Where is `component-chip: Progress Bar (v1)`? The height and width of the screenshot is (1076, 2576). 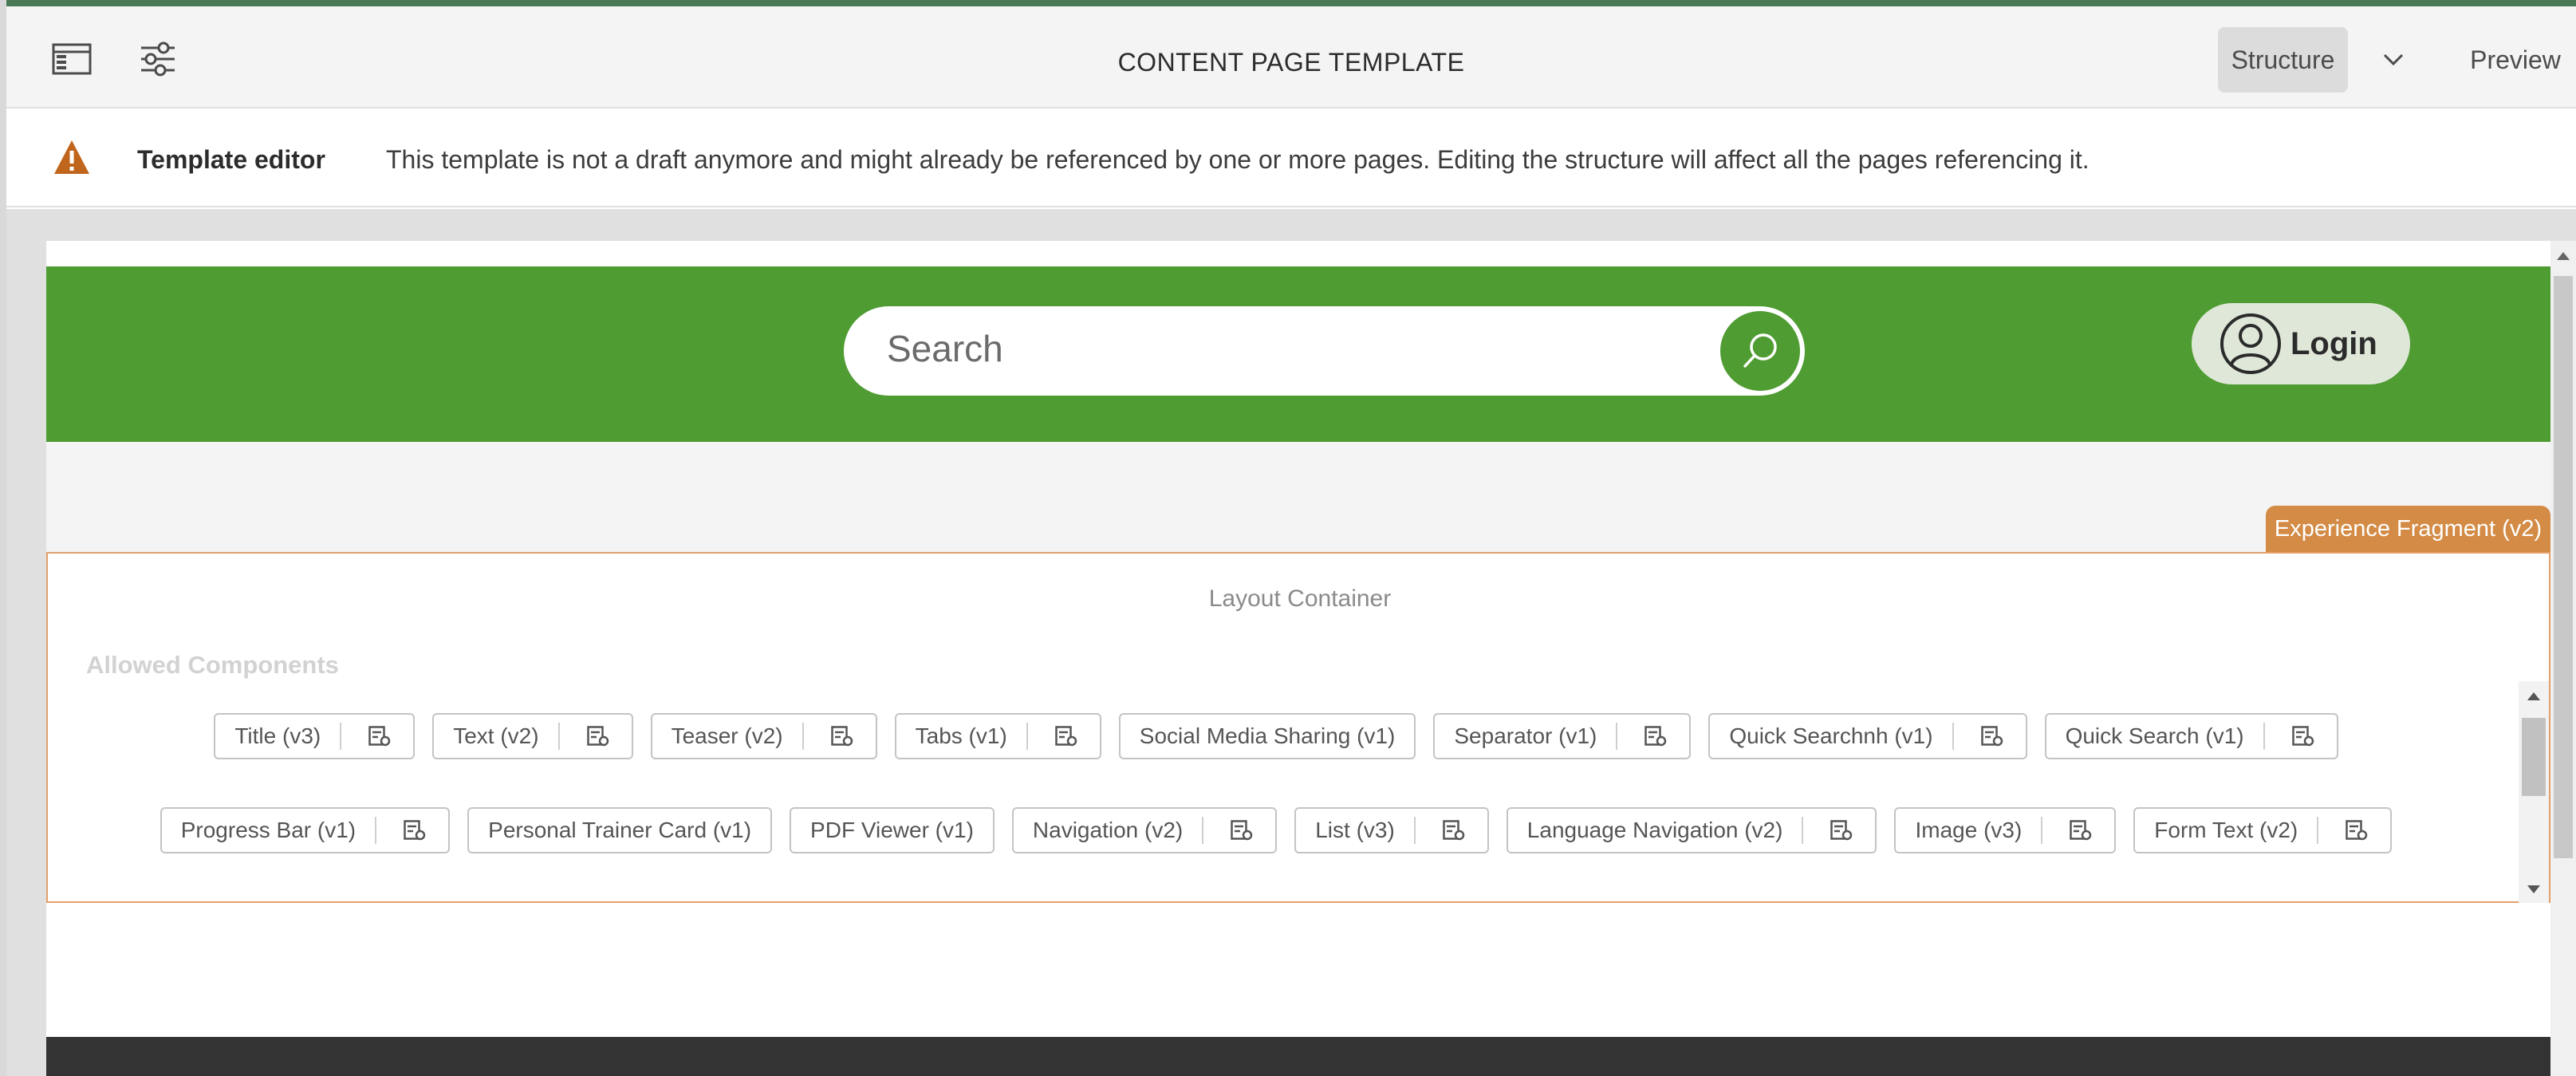
component-chip: Progress Bar (v1) is located at coordinates (305, 830).